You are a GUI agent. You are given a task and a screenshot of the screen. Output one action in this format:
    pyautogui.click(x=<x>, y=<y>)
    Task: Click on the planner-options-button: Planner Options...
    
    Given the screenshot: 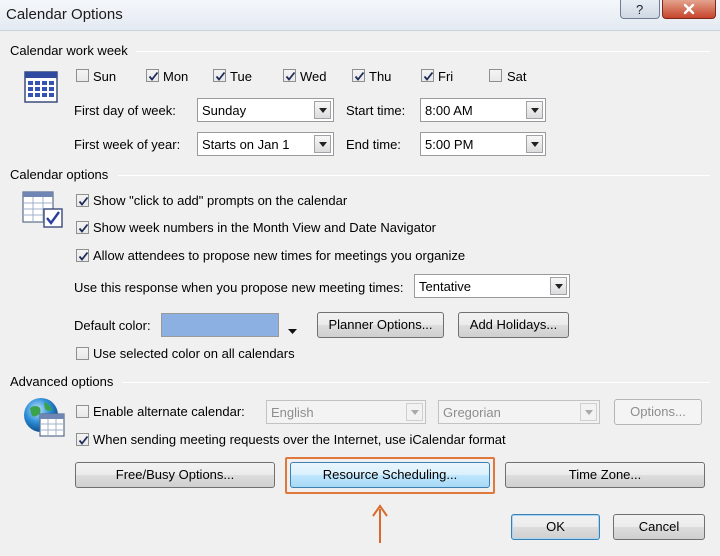 What is the action you would take?
    pyautogui.click(x=380, y=325)
    